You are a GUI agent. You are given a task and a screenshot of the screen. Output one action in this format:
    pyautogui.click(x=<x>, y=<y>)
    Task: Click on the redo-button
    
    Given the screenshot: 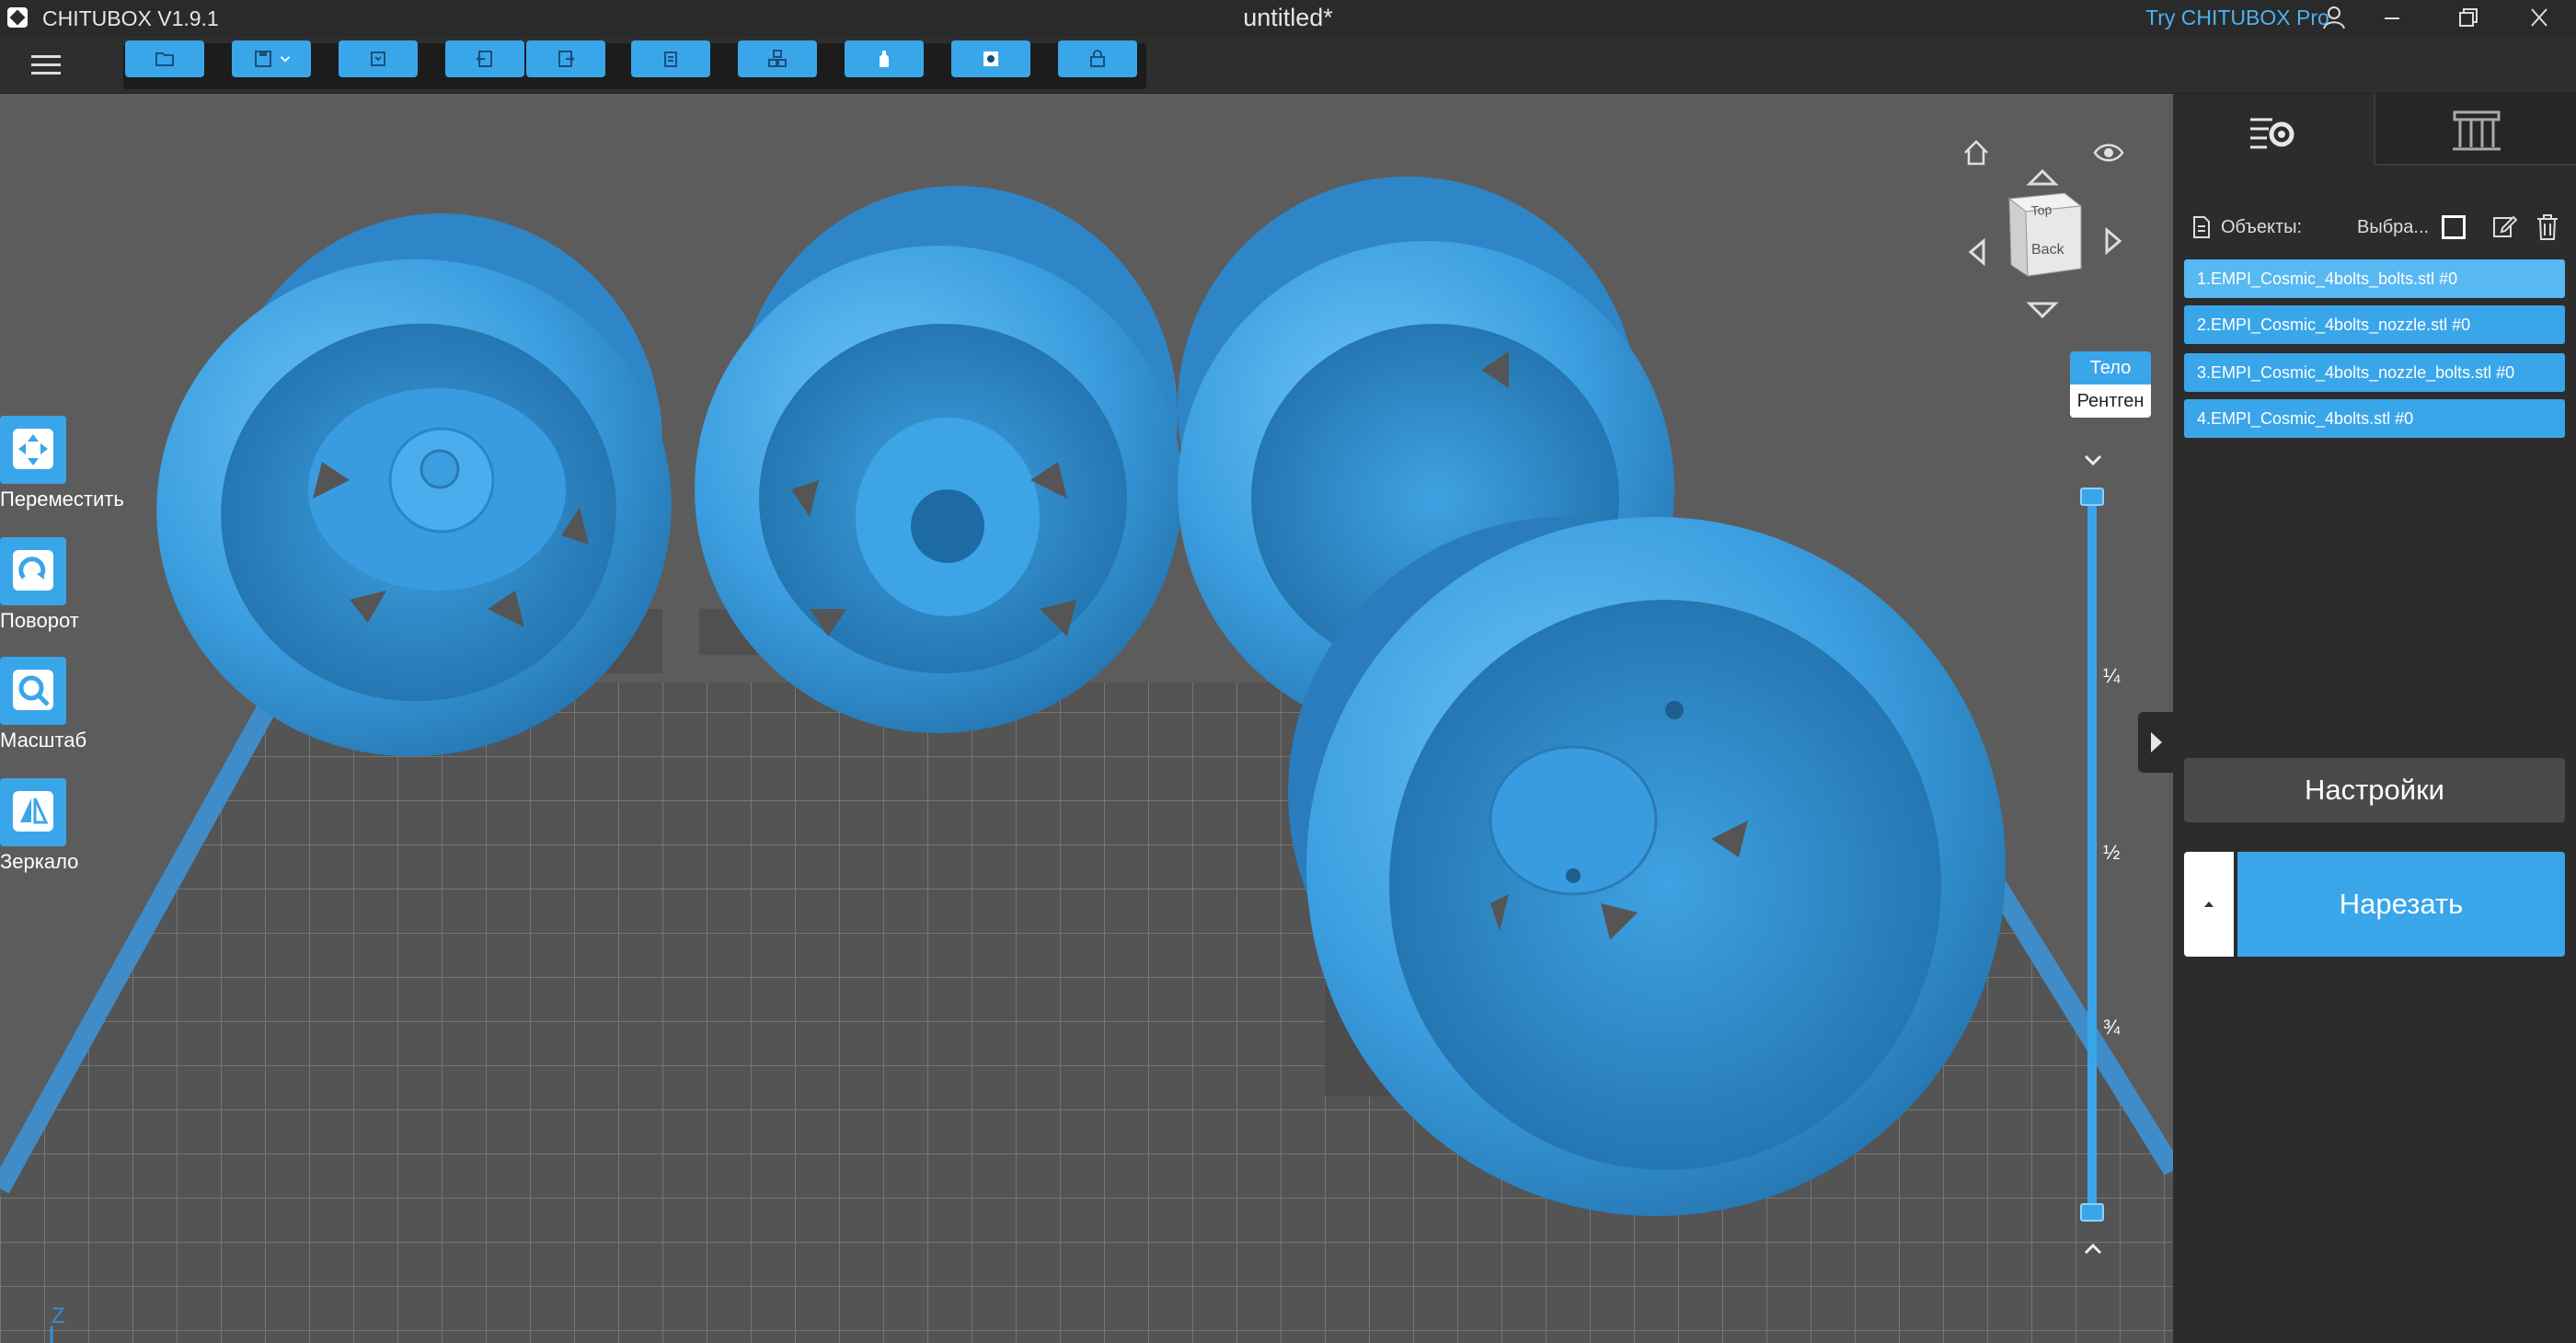 What is the action you would take?
    pyautogui.click(x=565, y=58)
    